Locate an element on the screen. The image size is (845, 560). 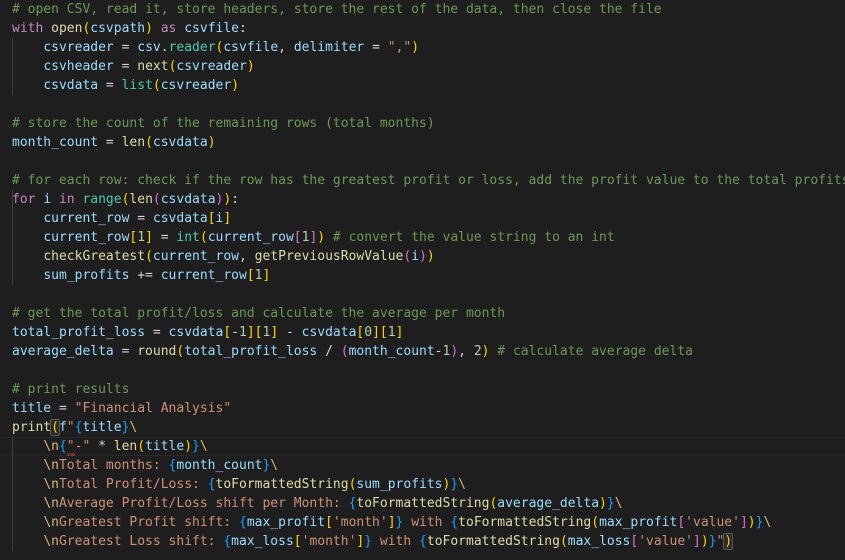
code-token-punct: . is located at coordinates (164, 47).